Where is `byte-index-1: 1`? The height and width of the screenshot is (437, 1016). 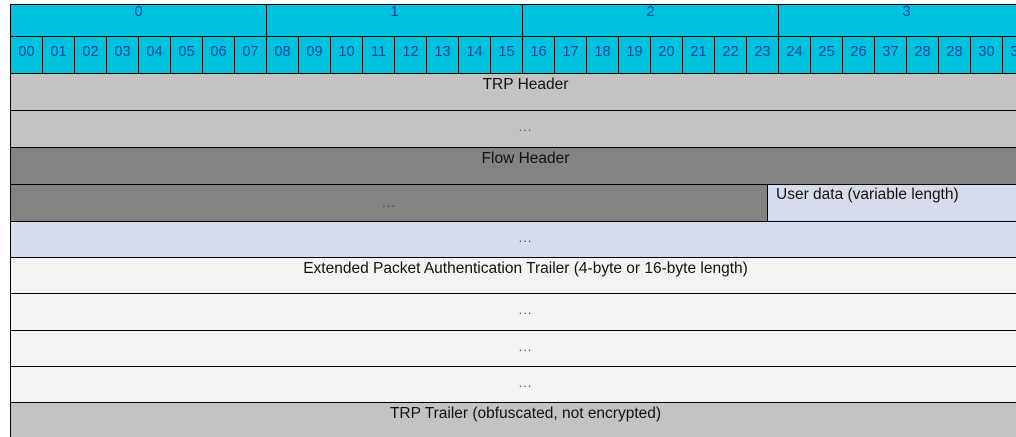
byte-index-1: 1 is located at coordinates (395, 20).